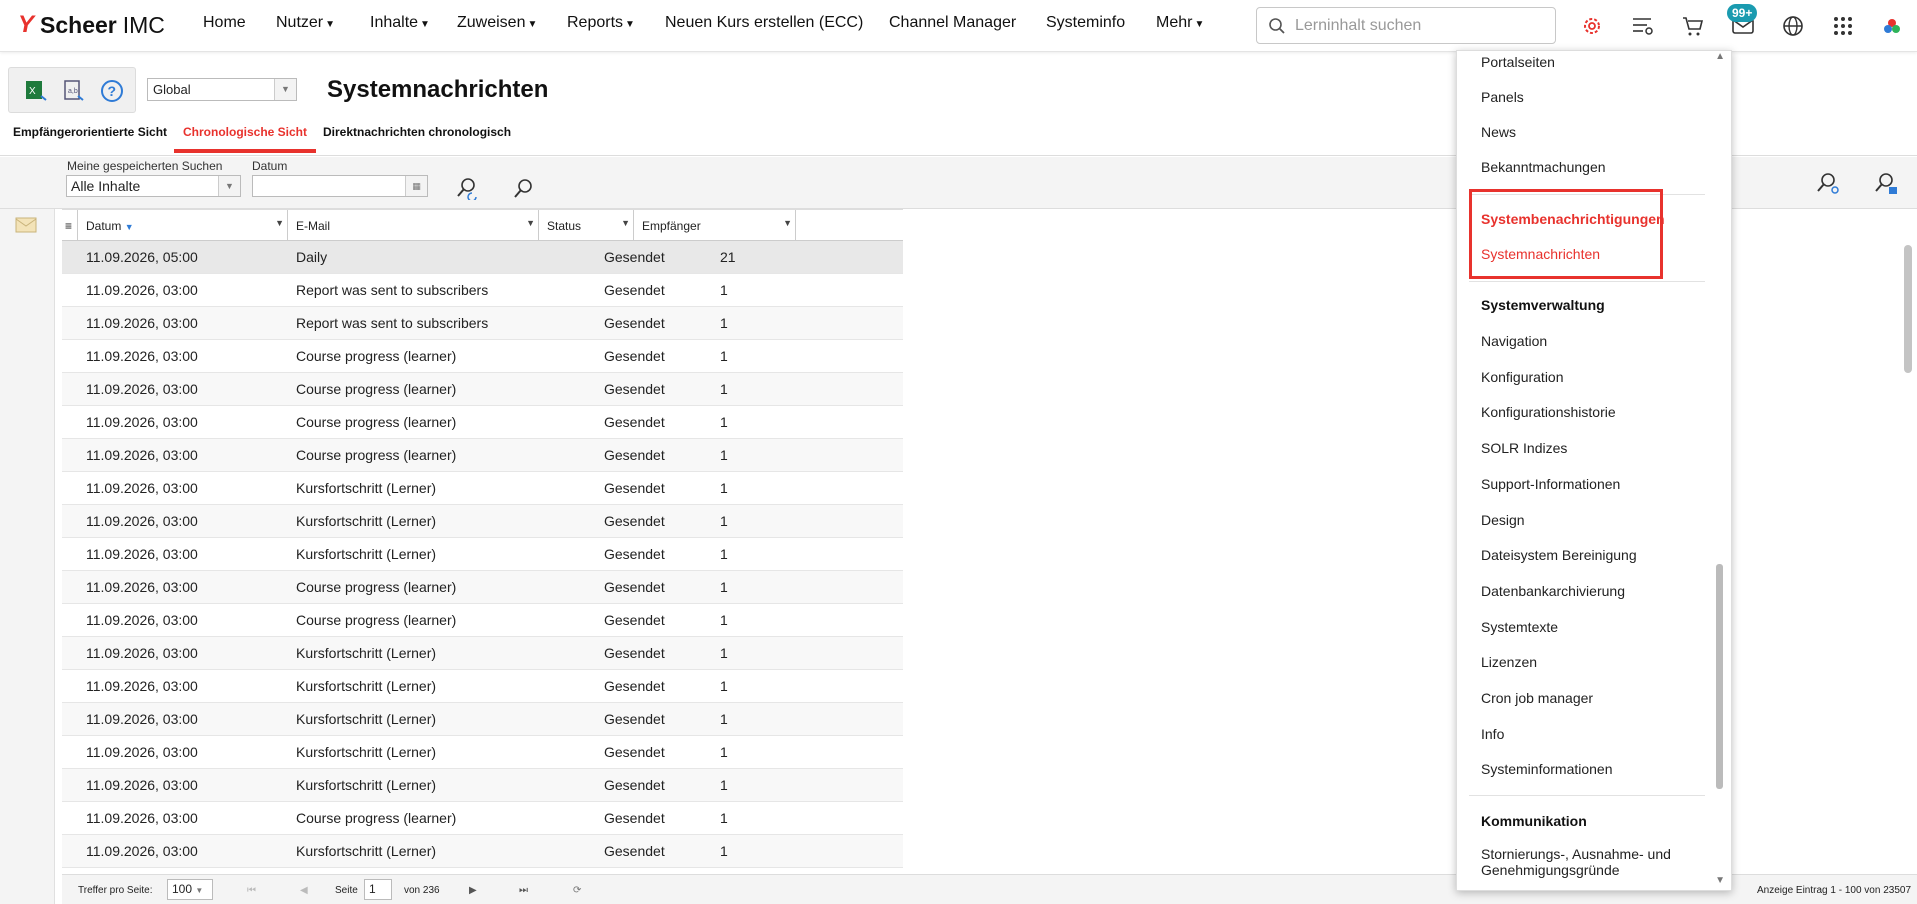 The image size is (1917, 904). Describe the element at coordinates (305, 23) in the screenshot. I see `nav-nutzer: Nutzer ▼` at that location.